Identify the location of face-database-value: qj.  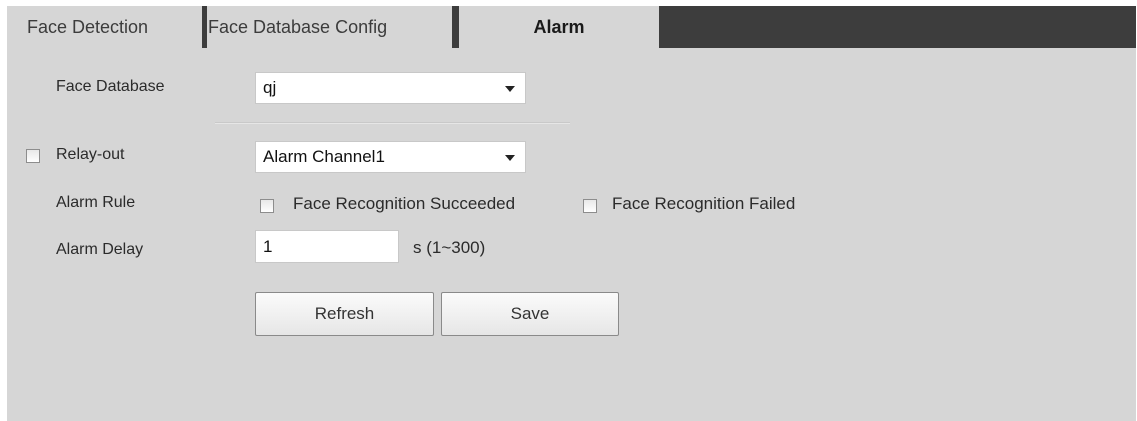
(270, 87).